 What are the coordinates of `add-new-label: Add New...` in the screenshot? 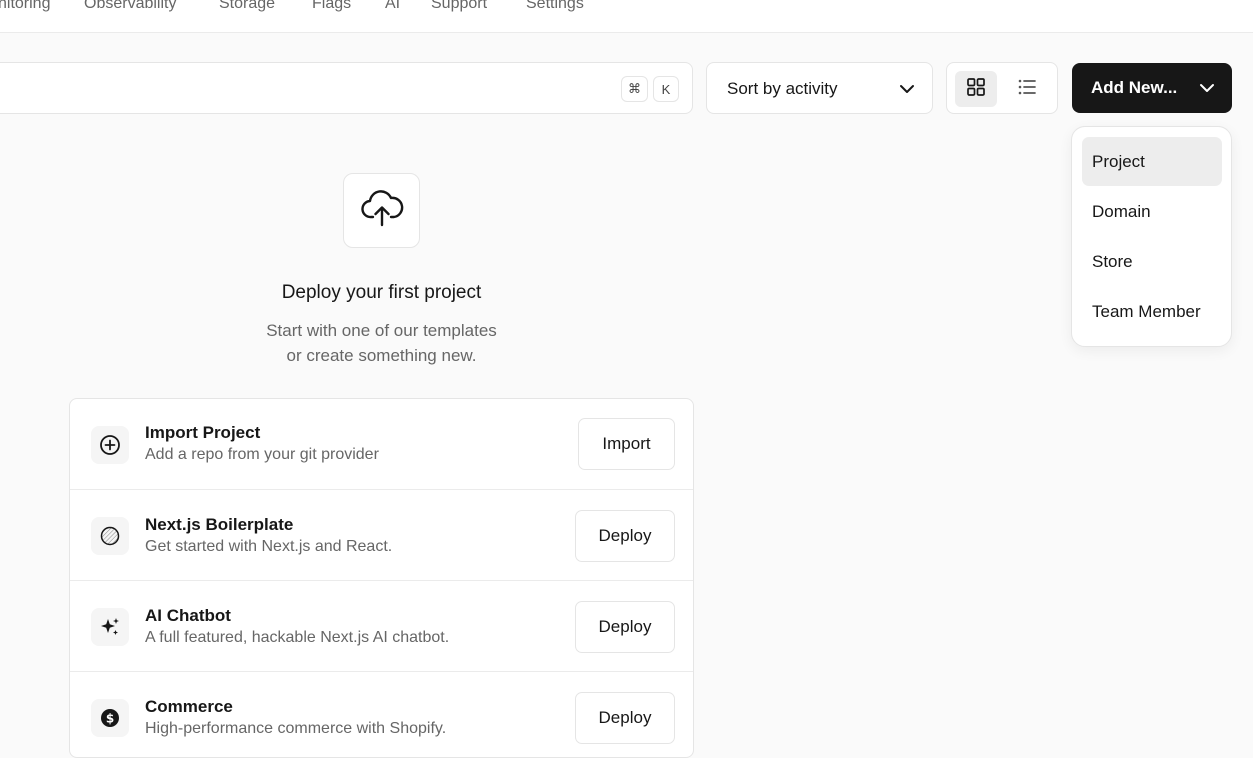 It's located at (1134, 87).